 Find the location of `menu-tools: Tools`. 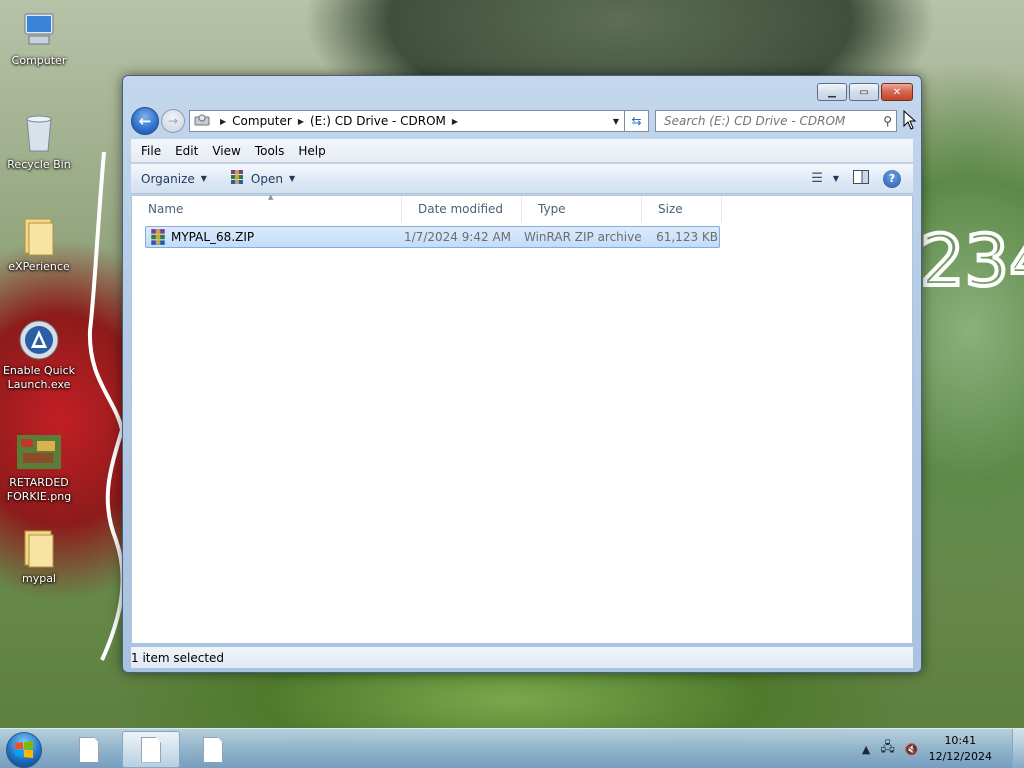

menu-tools: Tools is located at coordinates (270, 151).